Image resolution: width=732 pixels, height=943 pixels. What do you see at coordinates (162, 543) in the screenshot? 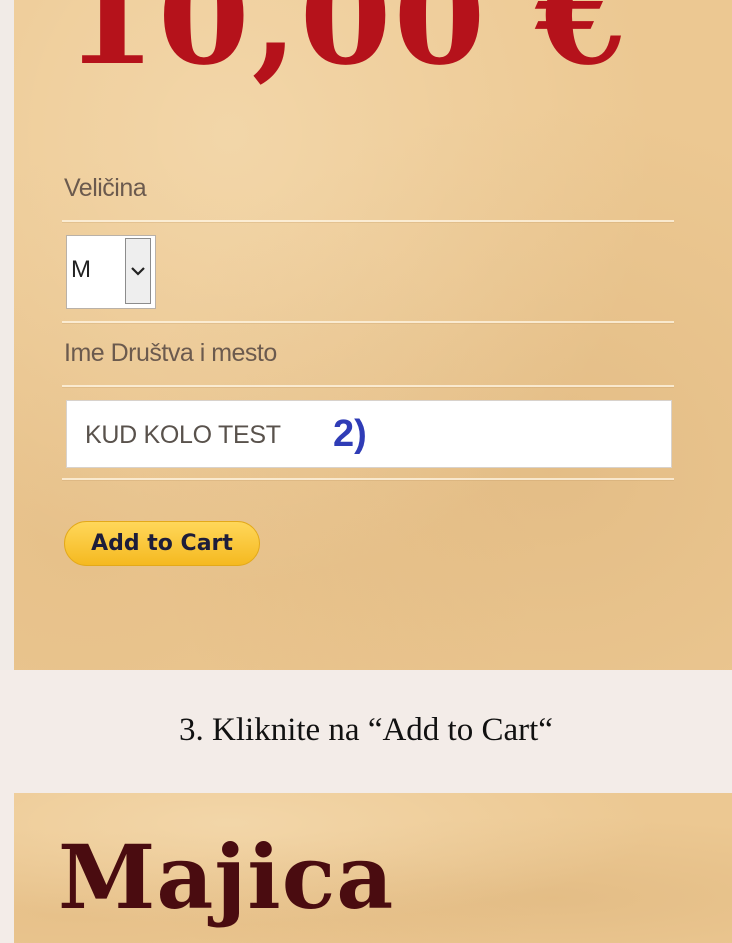
I see `add-to-cart-button: Add to Cart` at bounding box center [162, 543].